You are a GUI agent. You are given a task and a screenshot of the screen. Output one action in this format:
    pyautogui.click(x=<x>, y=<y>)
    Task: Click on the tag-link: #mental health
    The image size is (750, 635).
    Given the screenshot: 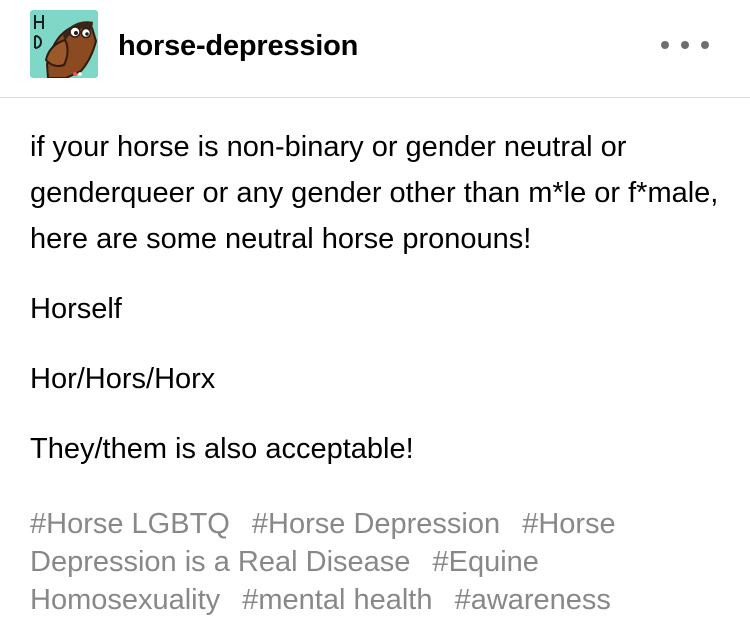 What is the action you would take?
    pyautogui.click(x=337, y=600)
    